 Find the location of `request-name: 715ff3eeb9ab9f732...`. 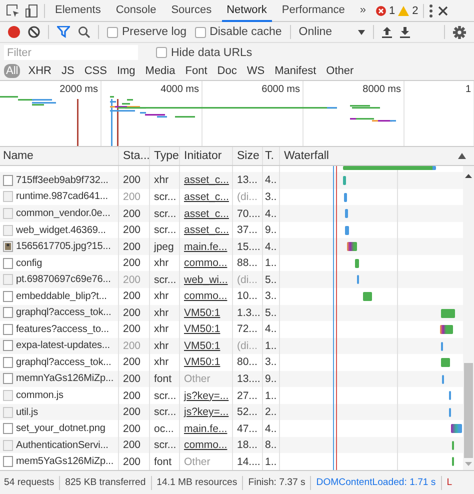

request-name: 715ff3eeb9ab9f732... is located at coordinates (62, 180).